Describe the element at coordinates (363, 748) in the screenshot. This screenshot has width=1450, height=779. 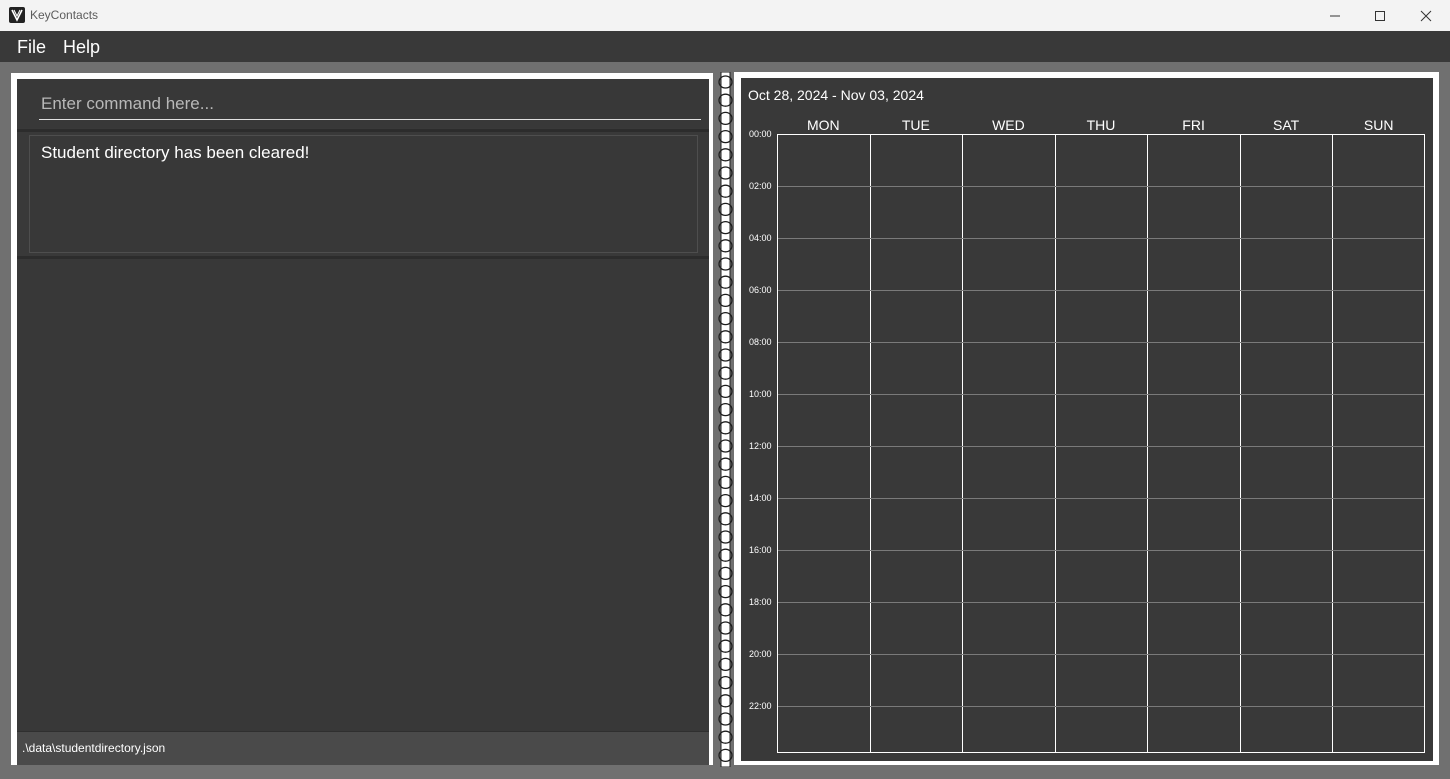
I see `status-bar: .\data\studentdirectory.json` at that location.